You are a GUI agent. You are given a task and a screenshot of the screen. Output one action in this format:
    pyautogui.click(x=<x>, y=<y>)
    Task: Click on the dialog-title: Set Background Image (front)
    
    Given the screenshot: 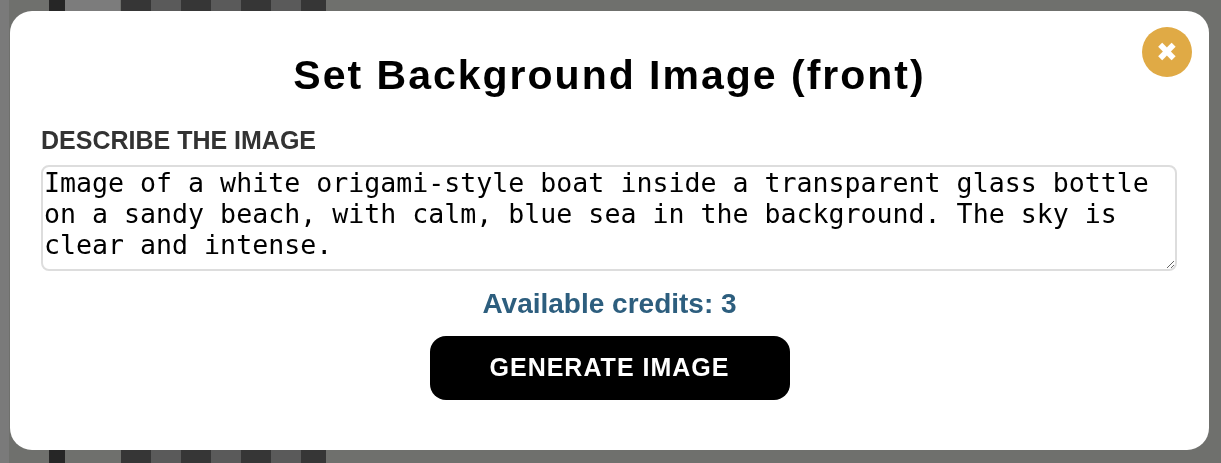 What is the action you would take?
    pyautogui.click(x=609, y=75)
    